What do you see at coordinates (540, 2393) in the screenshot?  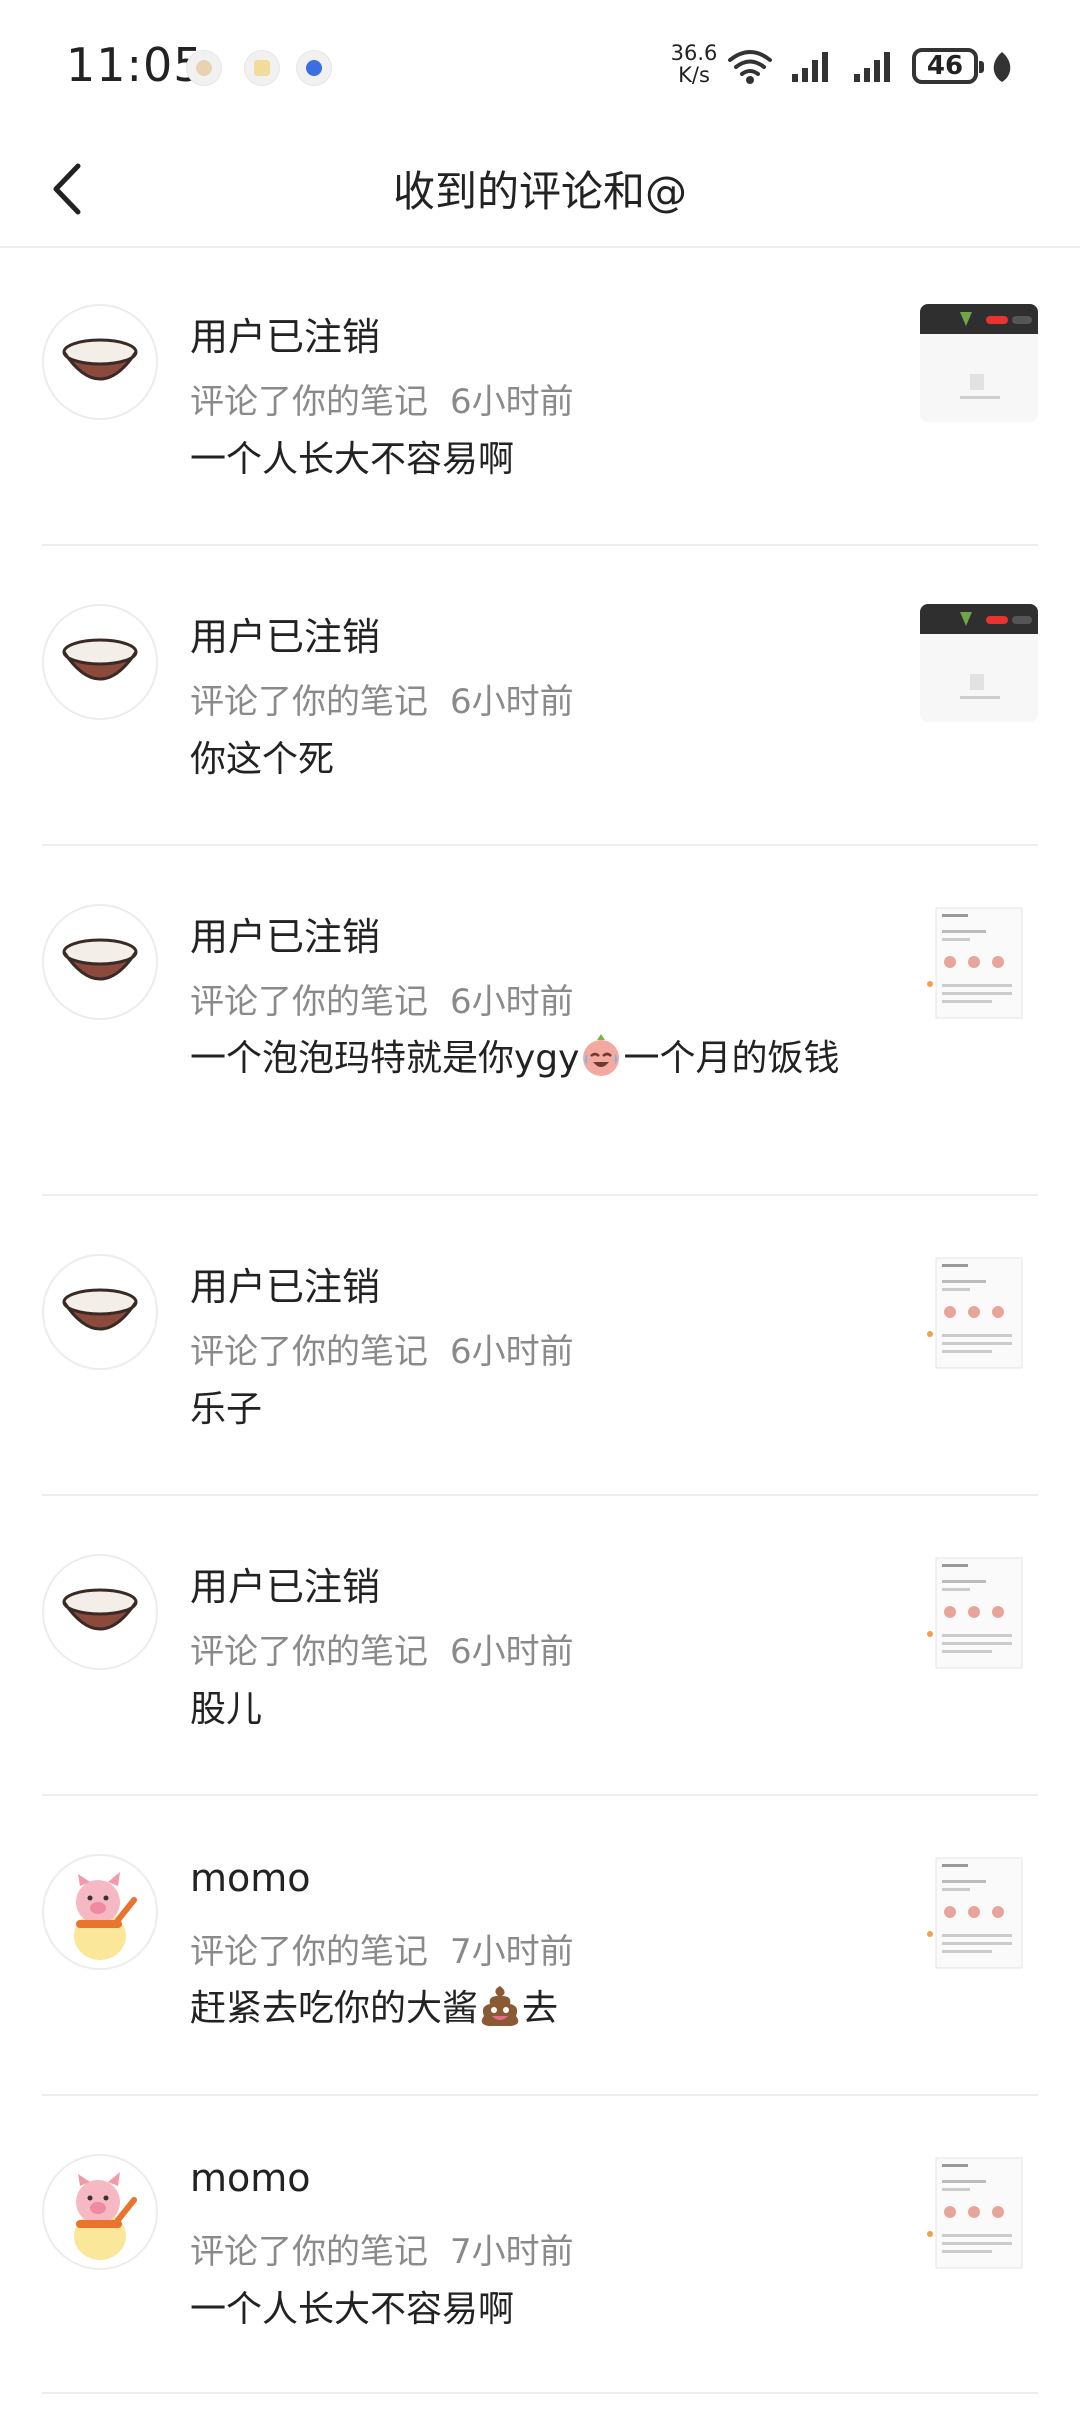 I see `divider` at bounding box center [540, 2393].